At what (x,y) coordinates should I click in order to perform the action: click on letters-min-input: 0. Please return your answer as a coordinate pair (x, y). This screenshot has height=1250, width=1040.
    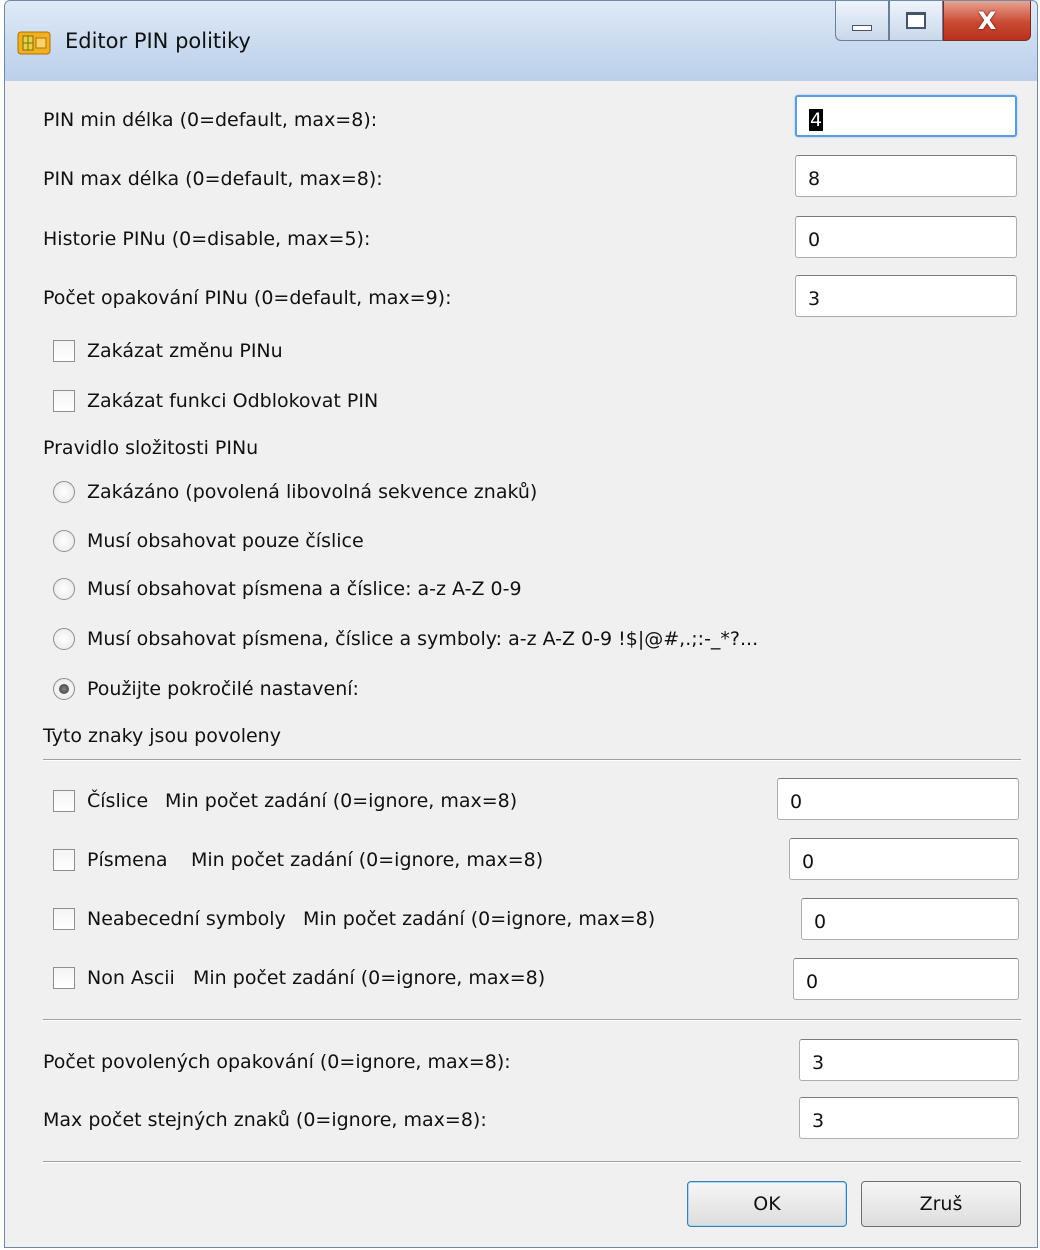
    Looking at the image, I should click on (904, 859).